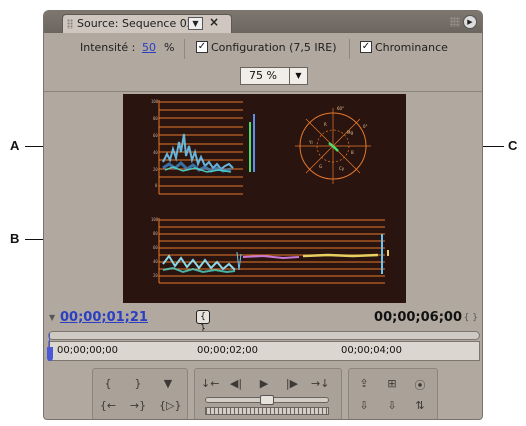 This screenshot has height=426, width=526. Describe the element at coordinates (392, 383) in the screenshot. I see `safe-margins-icon: ⊞` at that location.